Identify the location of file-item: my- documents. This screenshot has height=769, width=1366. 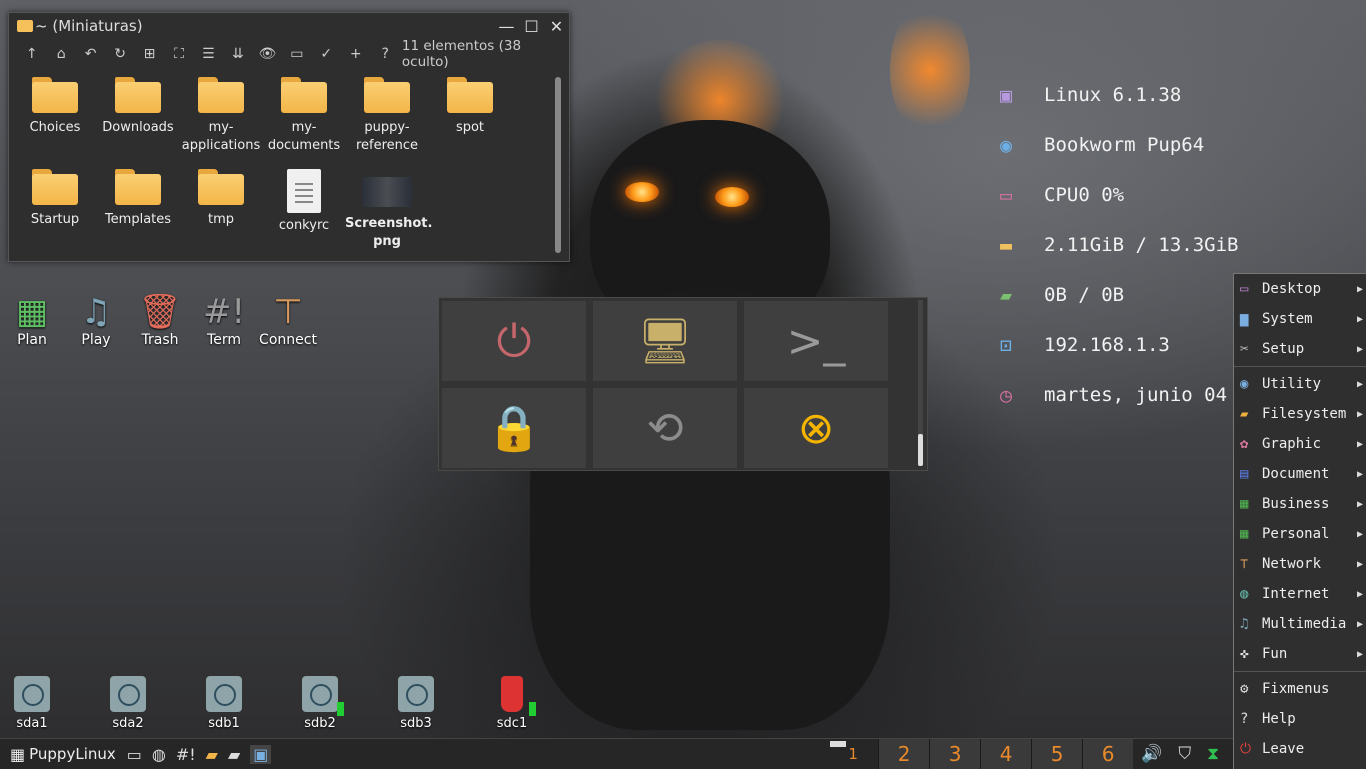
(304, 116).